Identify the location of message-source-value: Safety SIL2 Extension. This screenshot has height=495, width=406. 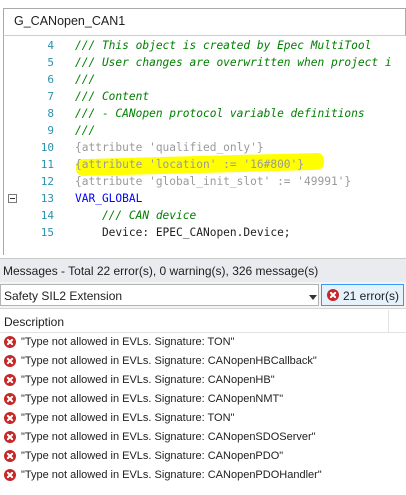
(63, 296).